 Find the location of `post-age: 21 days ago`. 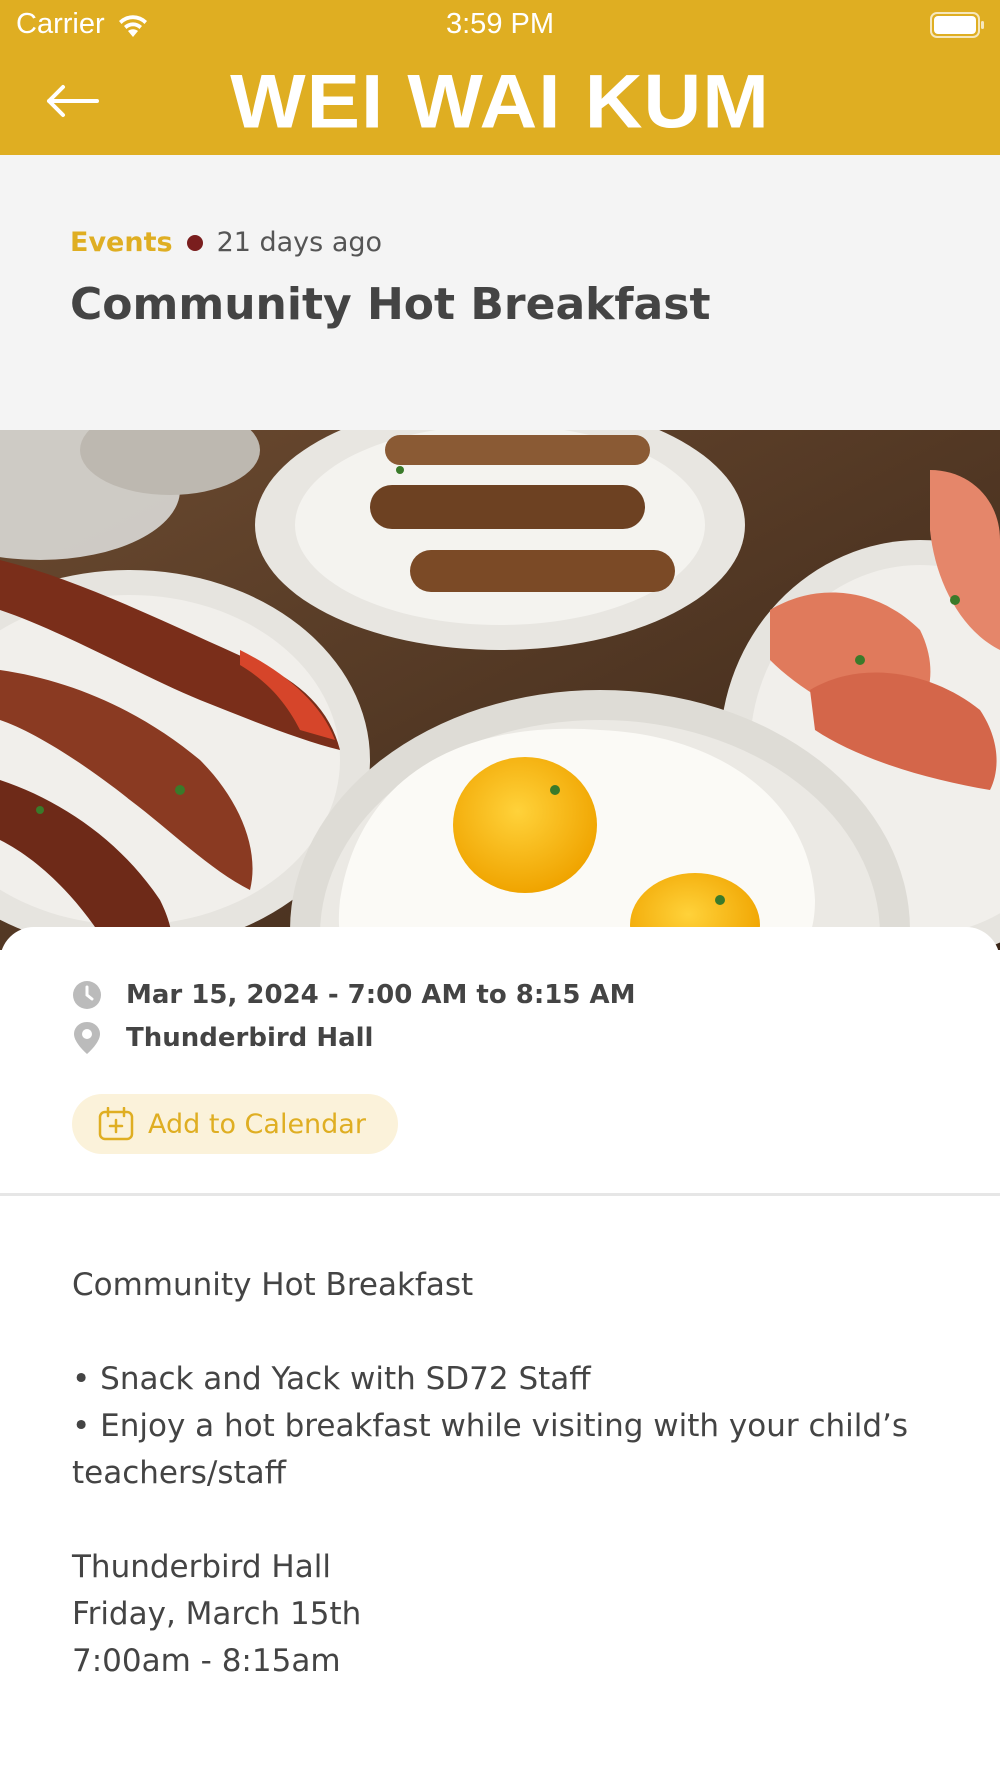

post-age: 21 days ago is located at coordinates (299, 242).